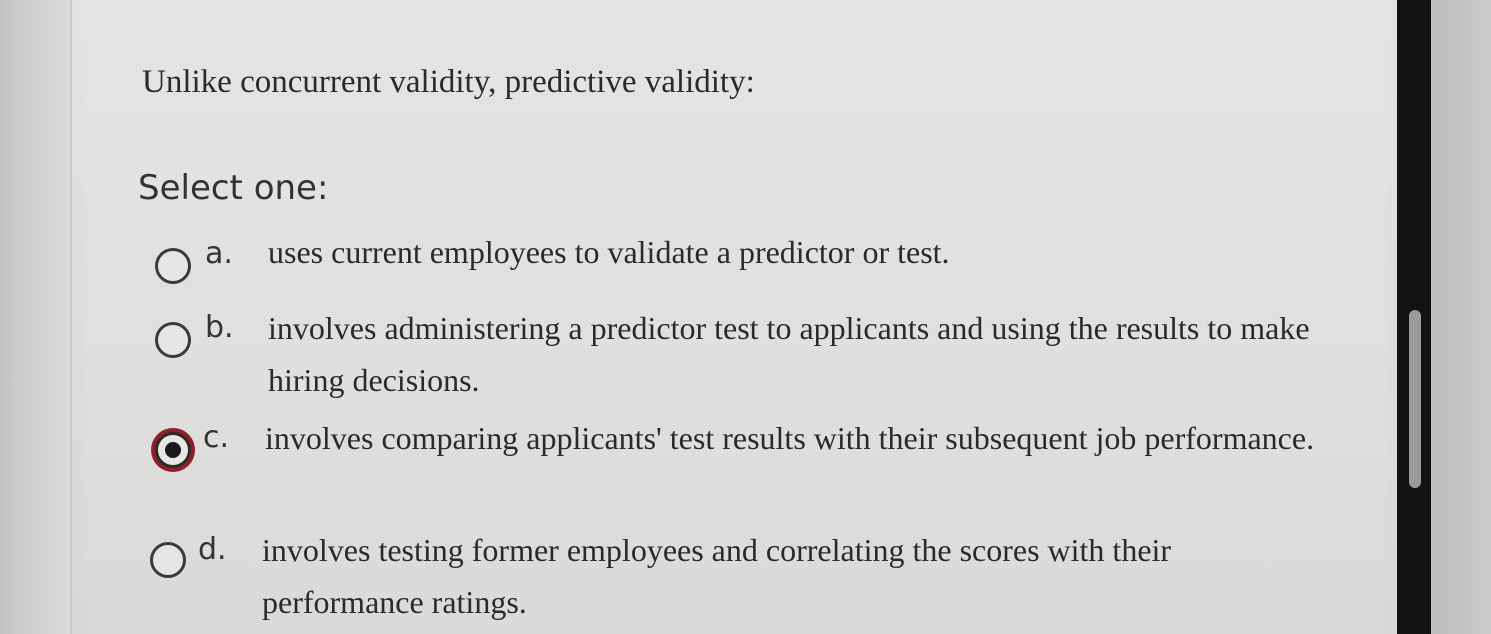  I want to click on radio-selected-dot, so click(173, 450).